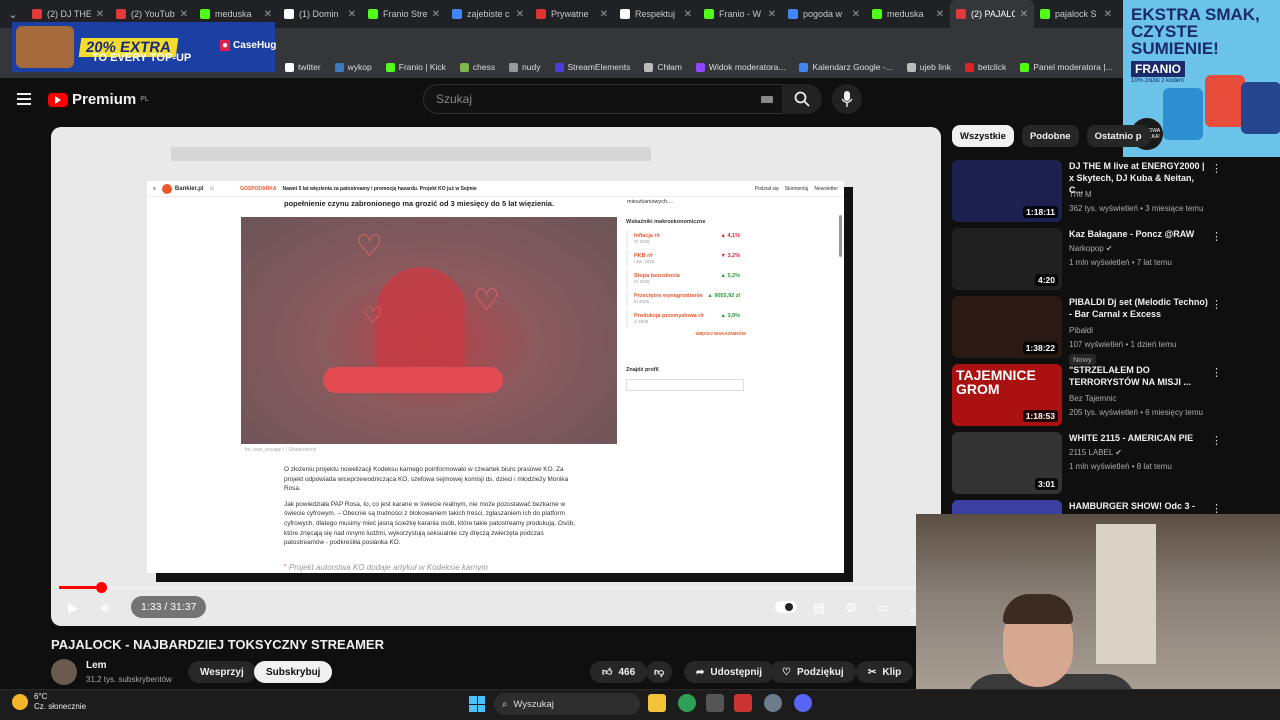 This screenshot has width=1280, height=720. I want to click on progress-bar, so click(488, 587).